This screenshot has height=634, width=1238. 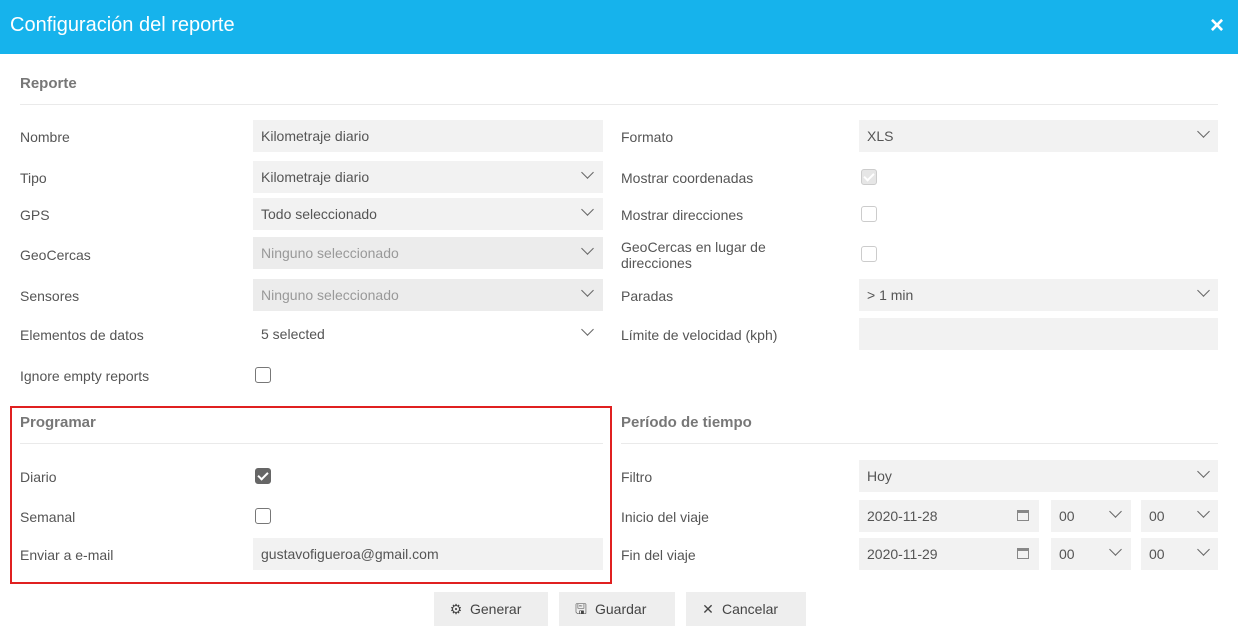 I want to click on inicio-hour-value: 00, so click(x=1067, y=516).